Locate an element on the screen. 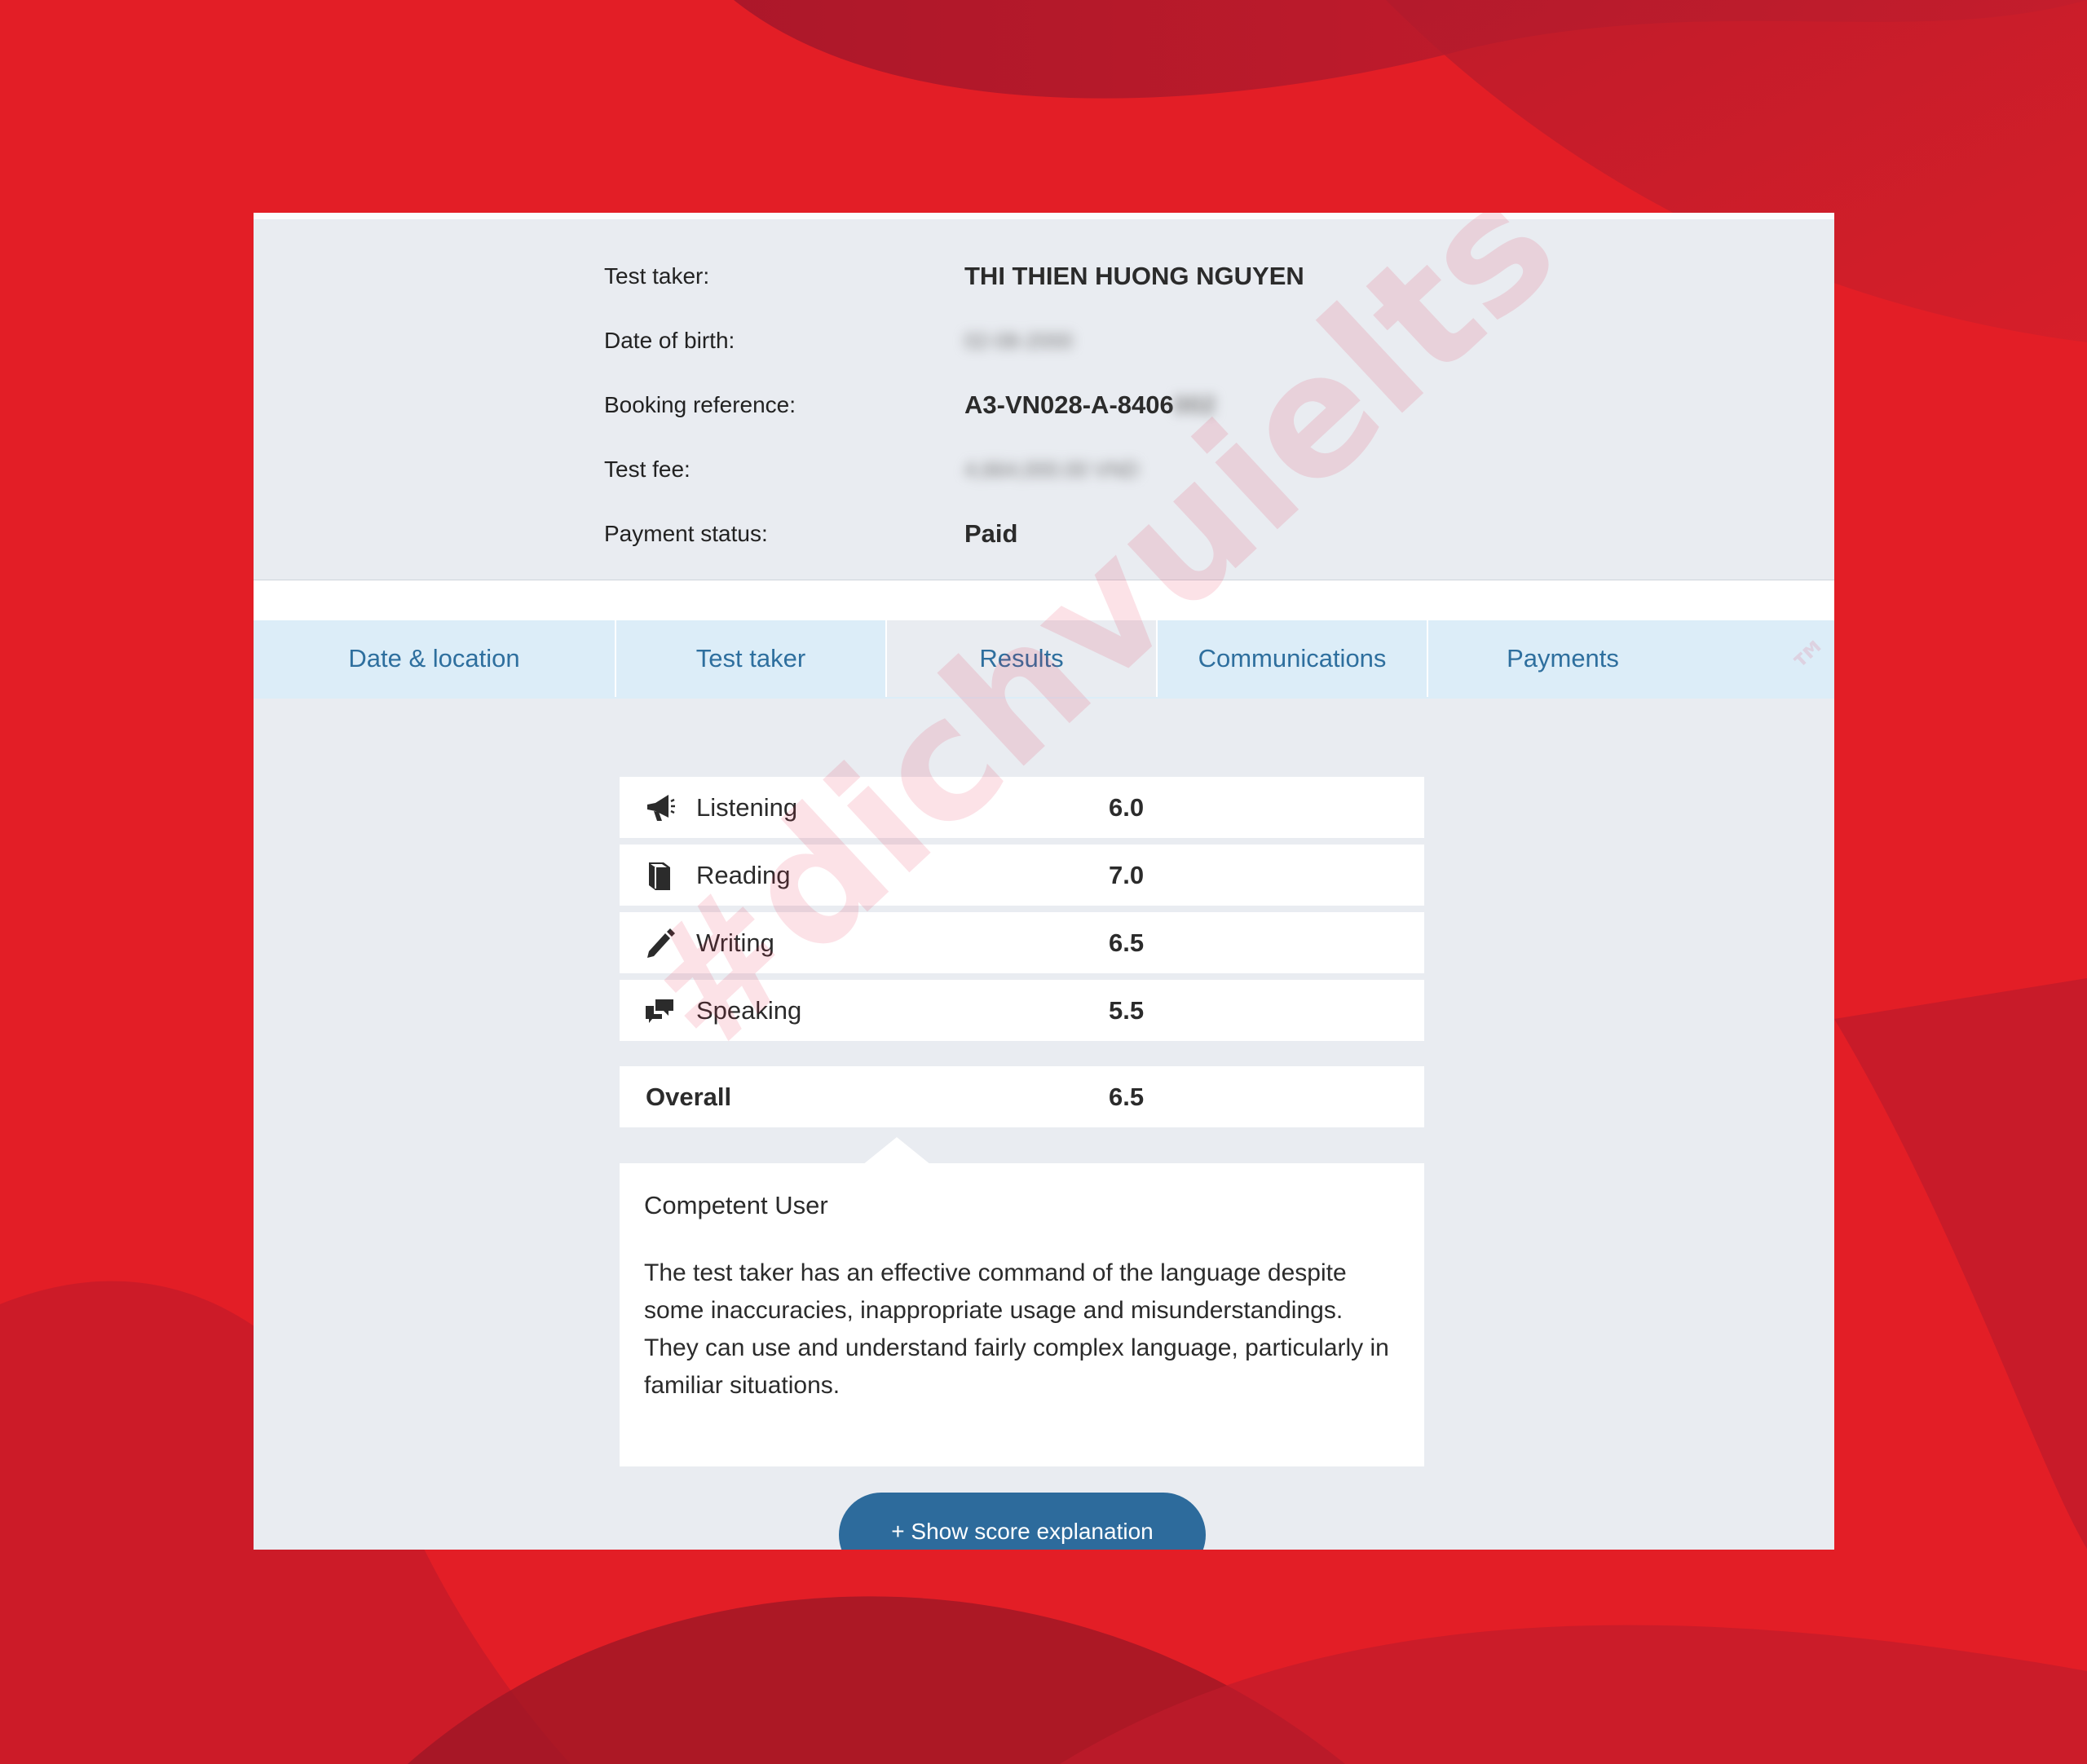 The width and height of the screenshot is (2087, 1764). booking-value: A3-VN028-A-8406002 is located at coordinates (1090, 405).